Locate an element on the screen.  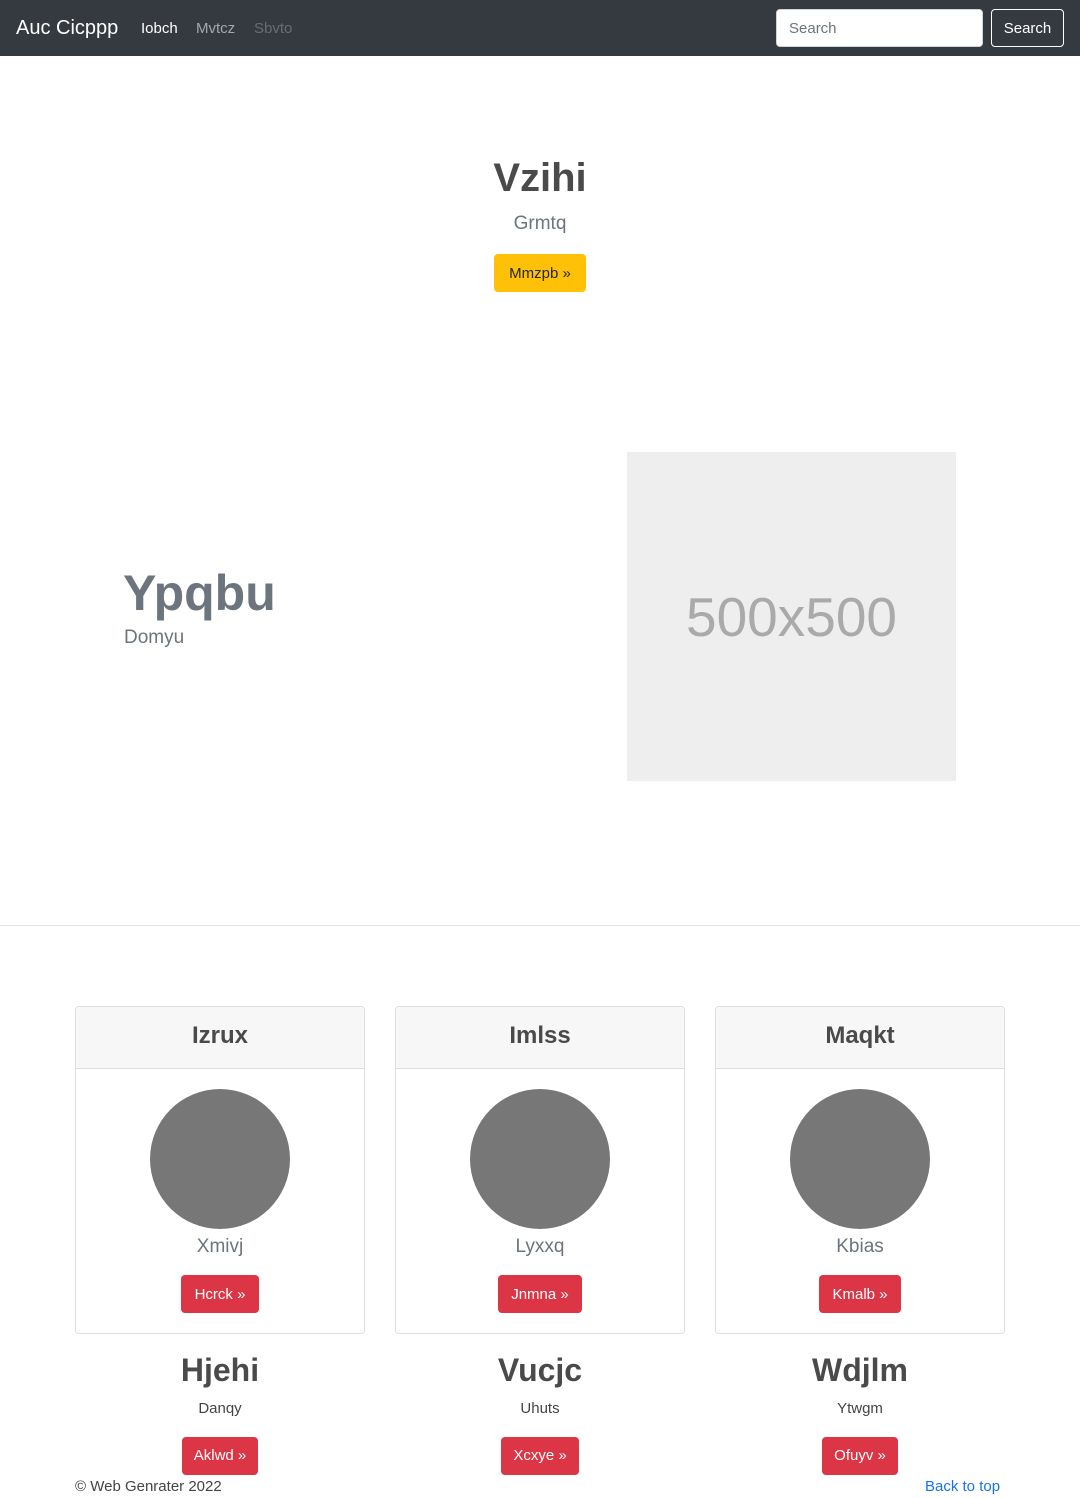
placeholder-image: 500x500 is located at coordinates (791, 616).